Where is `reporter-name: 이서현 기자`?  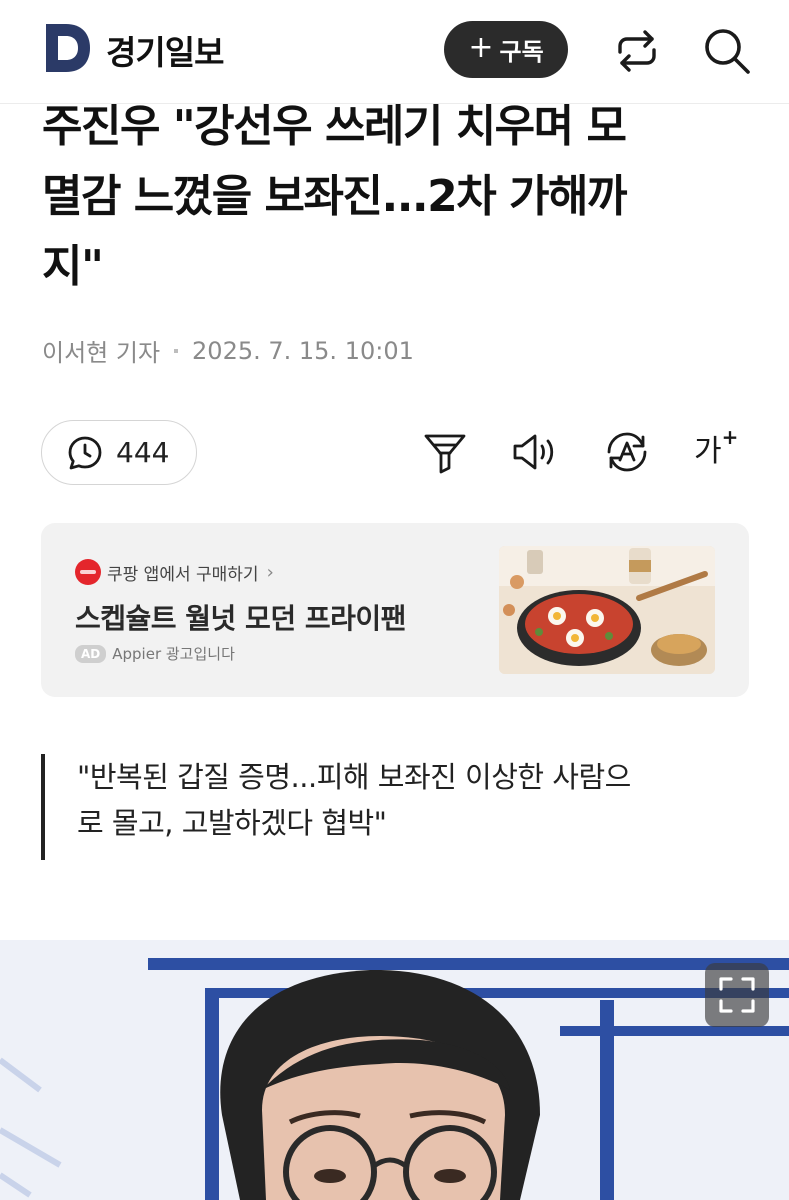 reporter-name: 이서현 기자 is located at coordinates (101, 350).